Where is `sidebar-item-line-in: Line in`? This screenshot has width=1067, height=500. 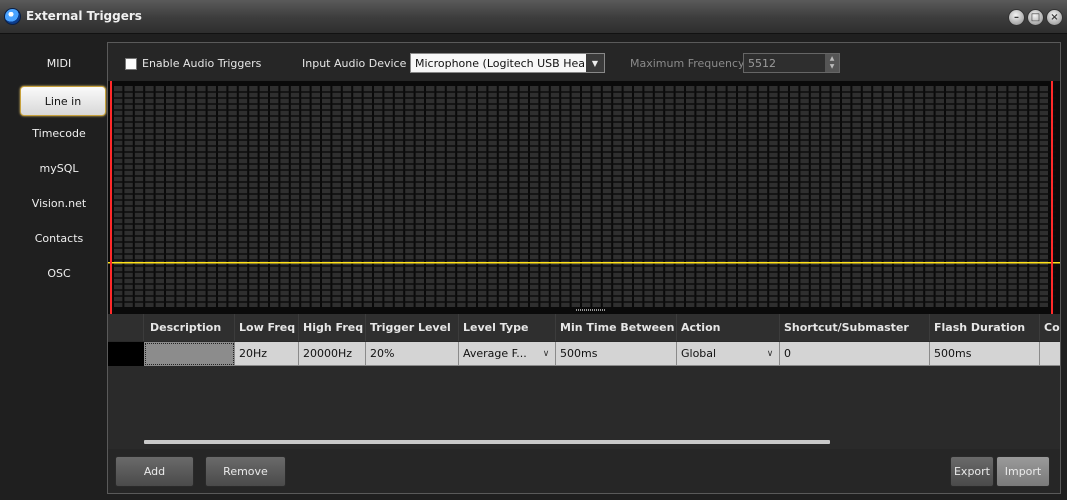 sidebar-item-line-in: Line in is located at coordinates (63, 101).